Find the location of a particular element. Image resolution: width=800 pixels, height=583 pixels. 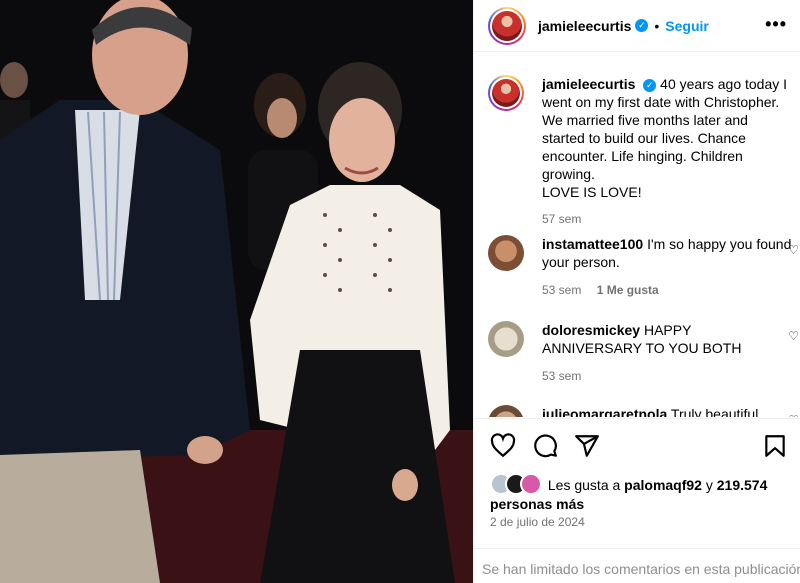

more-icon: ••• is located at coordinates (776, 24).